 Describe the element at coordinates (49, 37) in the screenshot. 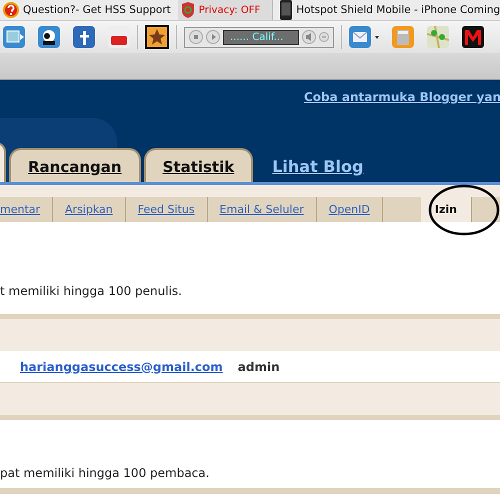

I see `cartoon-icon` at that location.